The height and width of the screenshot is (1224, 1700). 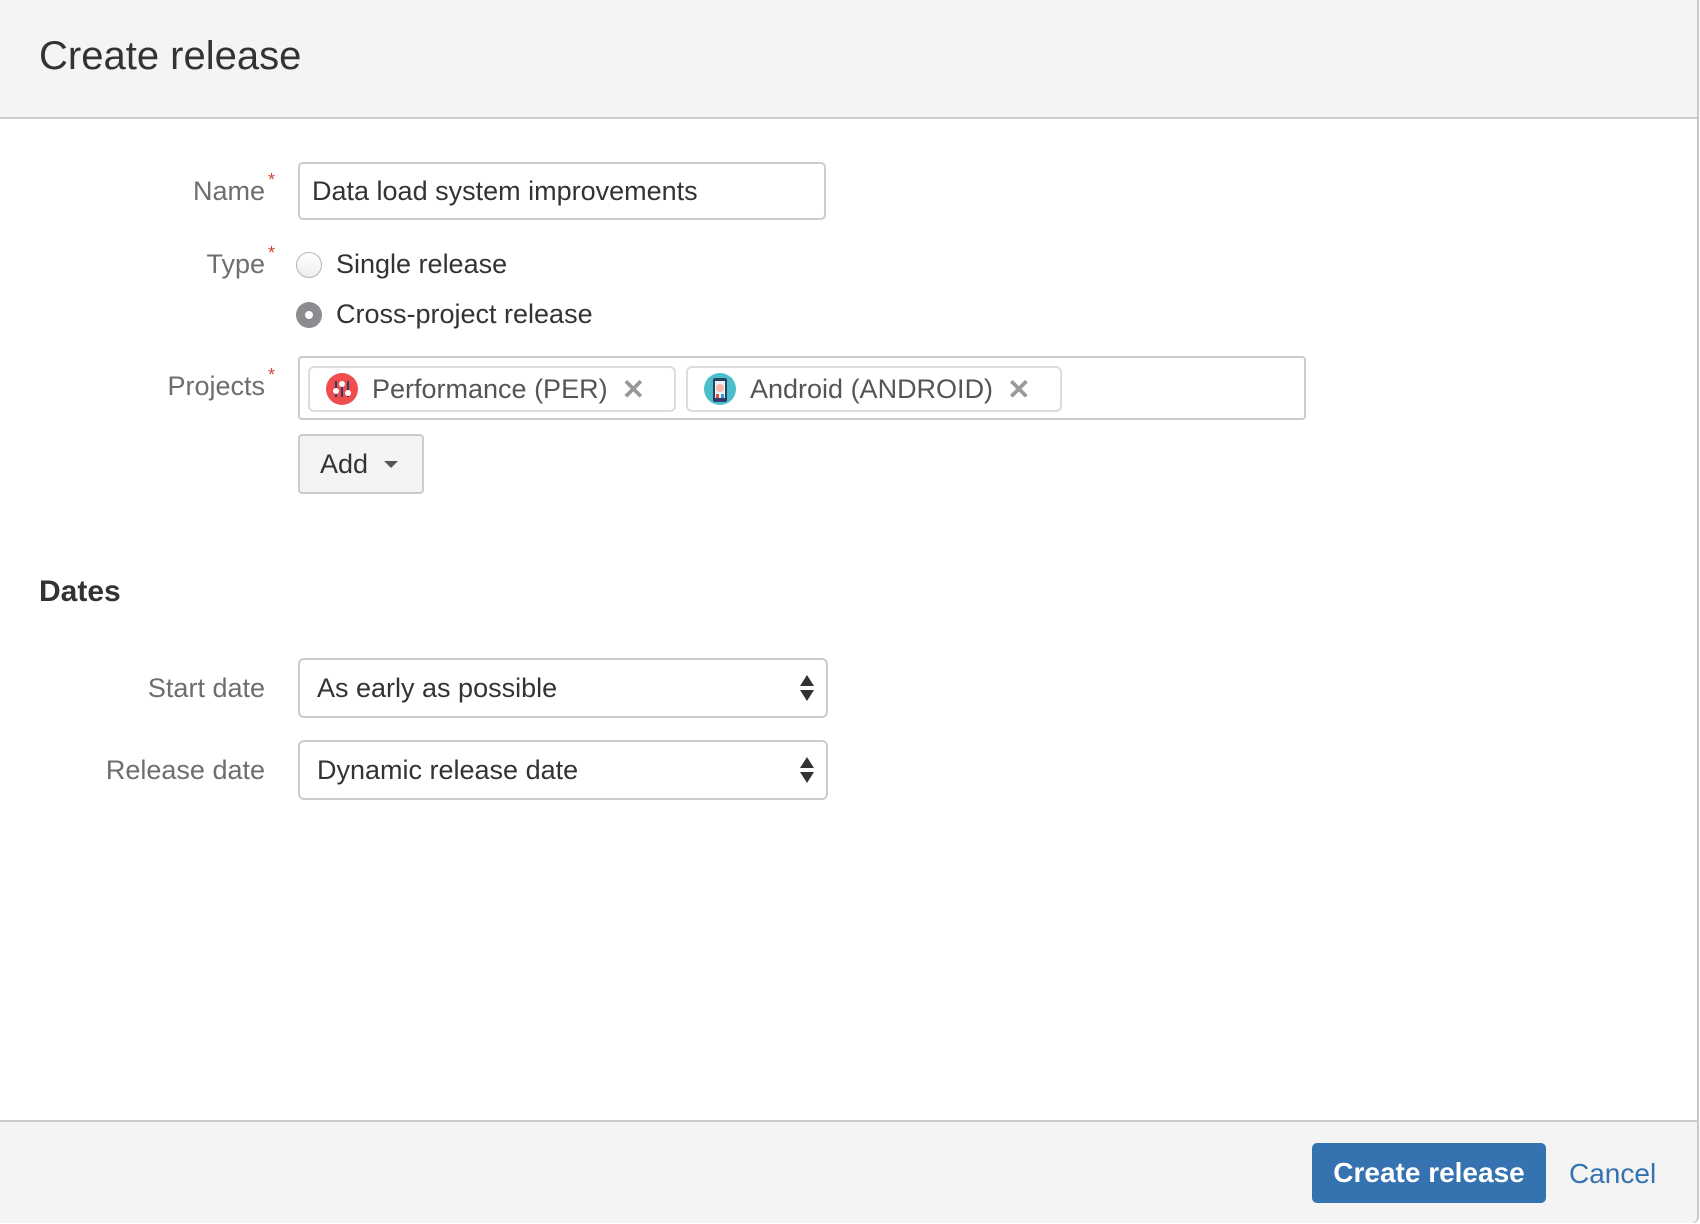 What do you see at coordinates (1429, 1173) in the screenshot?
I see `create-release-button: Create release` at bounding box center [1429, 1173].